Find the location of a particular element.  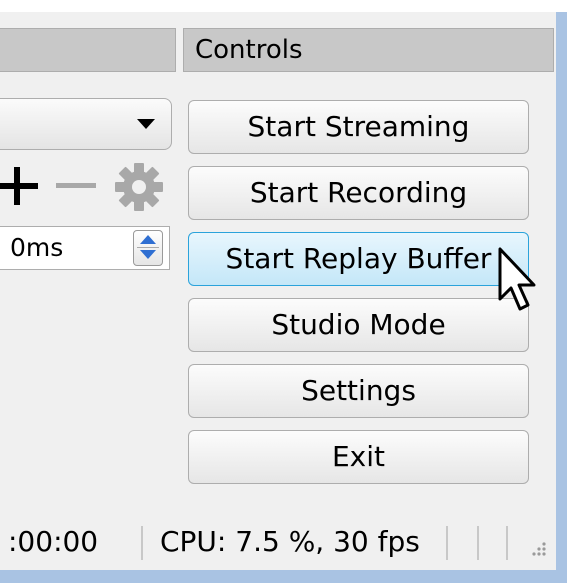

controls-dock-title: Controls is located at coordinates (368, 50).